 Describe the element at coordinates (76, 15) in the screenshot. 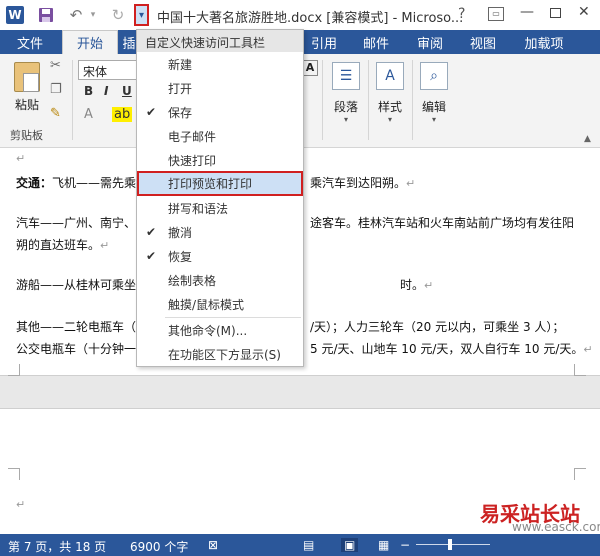

I see `undo-icon: ↶` at that location.